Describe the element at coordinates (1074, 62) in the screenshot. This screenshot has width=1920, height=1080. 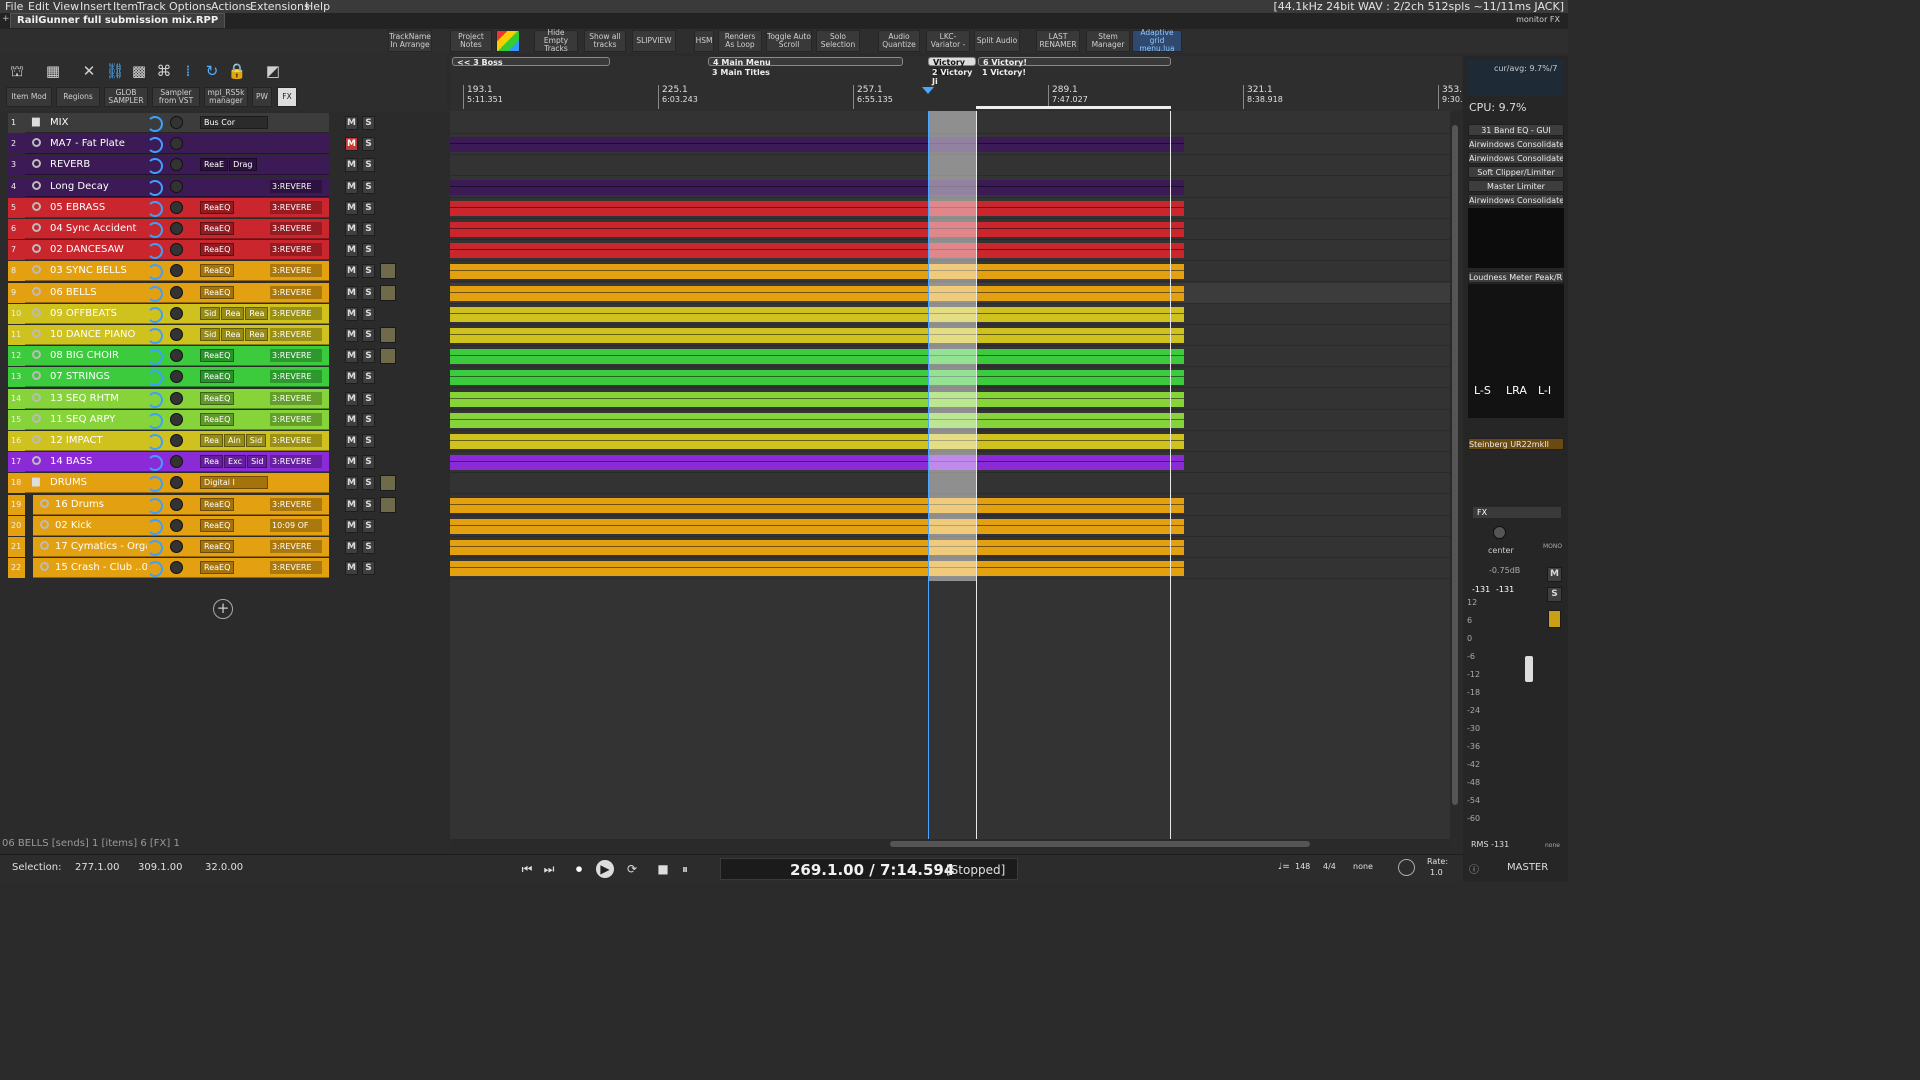
I see `region-victory: 6 Victory!` at that location.